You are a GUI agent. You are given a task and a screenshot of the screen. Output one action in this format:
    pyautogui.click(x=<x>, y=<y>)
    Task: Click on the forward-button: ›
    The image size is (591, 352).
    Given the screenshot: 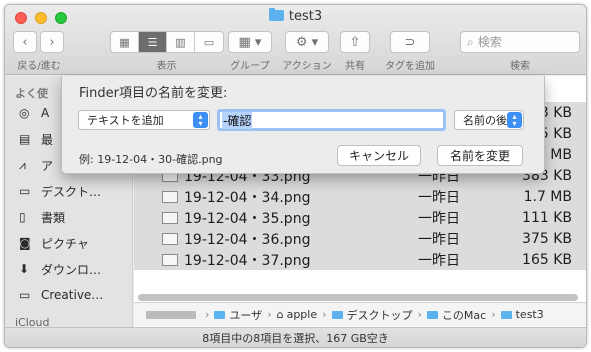 What is the action you would take?
    pyautogui.click(x=52, y=42)
    